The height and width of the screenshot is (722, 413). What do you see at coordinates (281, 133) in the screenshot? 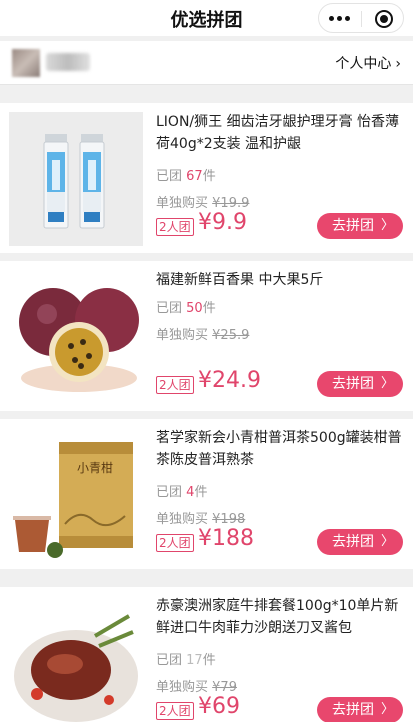
I see `product-title: LION/狮王 细齿洁牙龈护理牙膏 怡香薄荷40g*2支装 温和护龈` at bounding box center [281, 133].